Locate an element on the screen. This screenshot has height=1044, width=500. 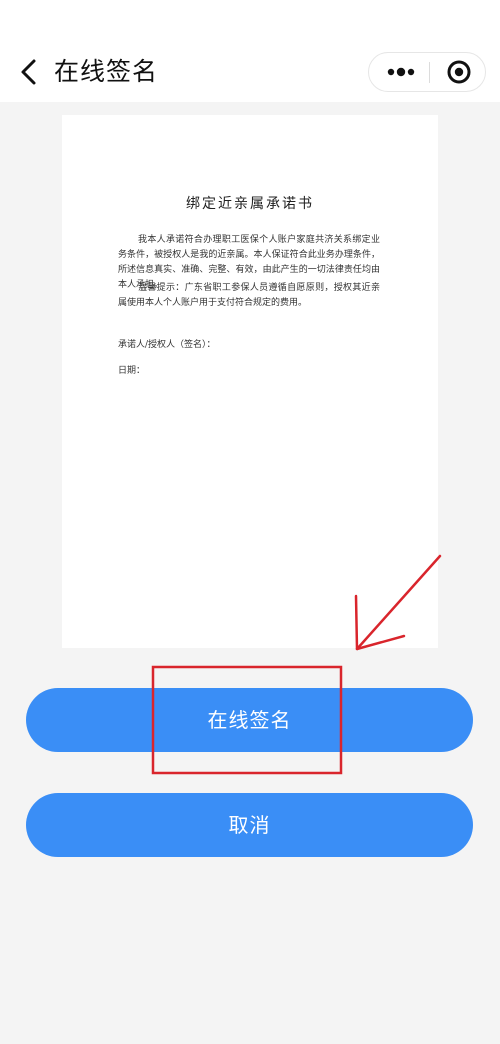
target-circle-icon is located at coordinates (457, 72).